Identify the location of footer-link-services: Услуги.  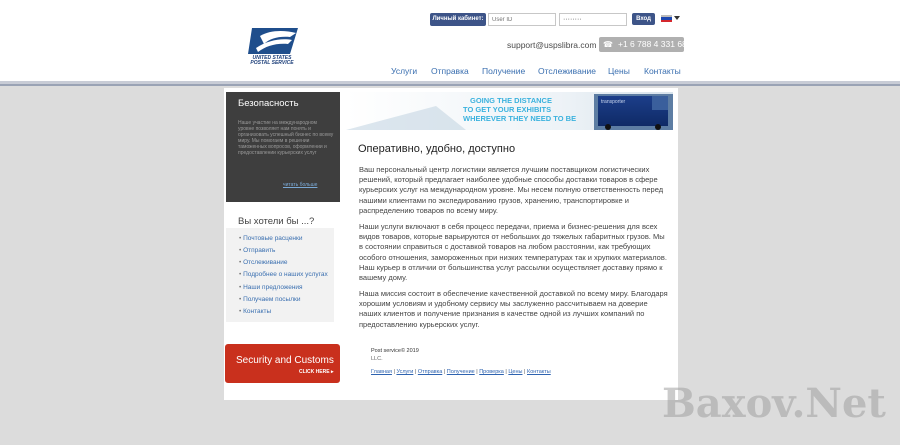
(404, 372).